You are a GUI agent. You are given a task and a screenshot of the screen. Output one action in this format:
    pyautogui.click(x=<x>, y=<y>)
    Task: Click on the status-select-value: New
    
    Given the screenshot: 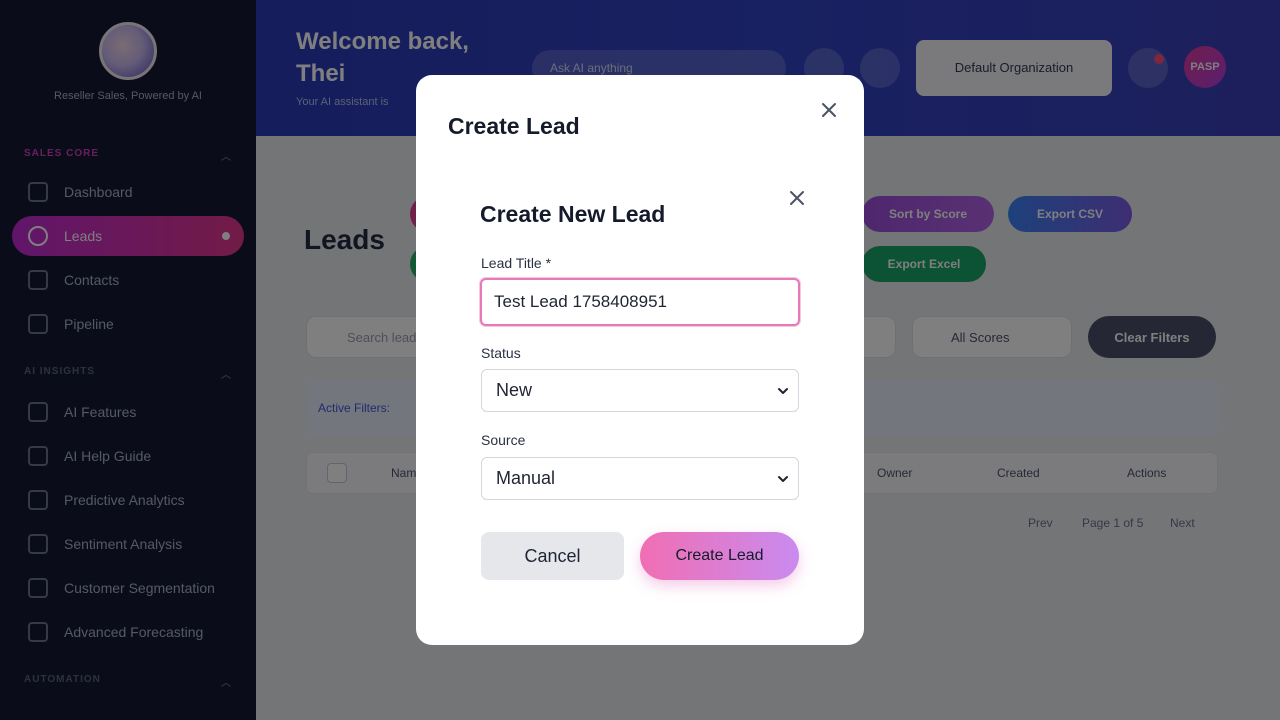 What is the action you would take?
    pyautogui.click(x=514, y=390)
    